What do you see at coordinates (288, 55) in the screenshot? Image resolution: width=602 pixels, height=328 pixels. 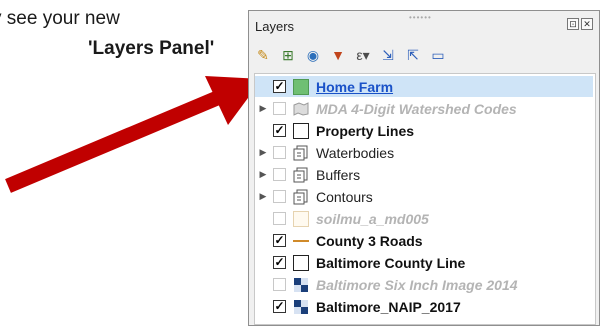 I see `add-group-icon: ⊞` at bounding box center [288, 55].